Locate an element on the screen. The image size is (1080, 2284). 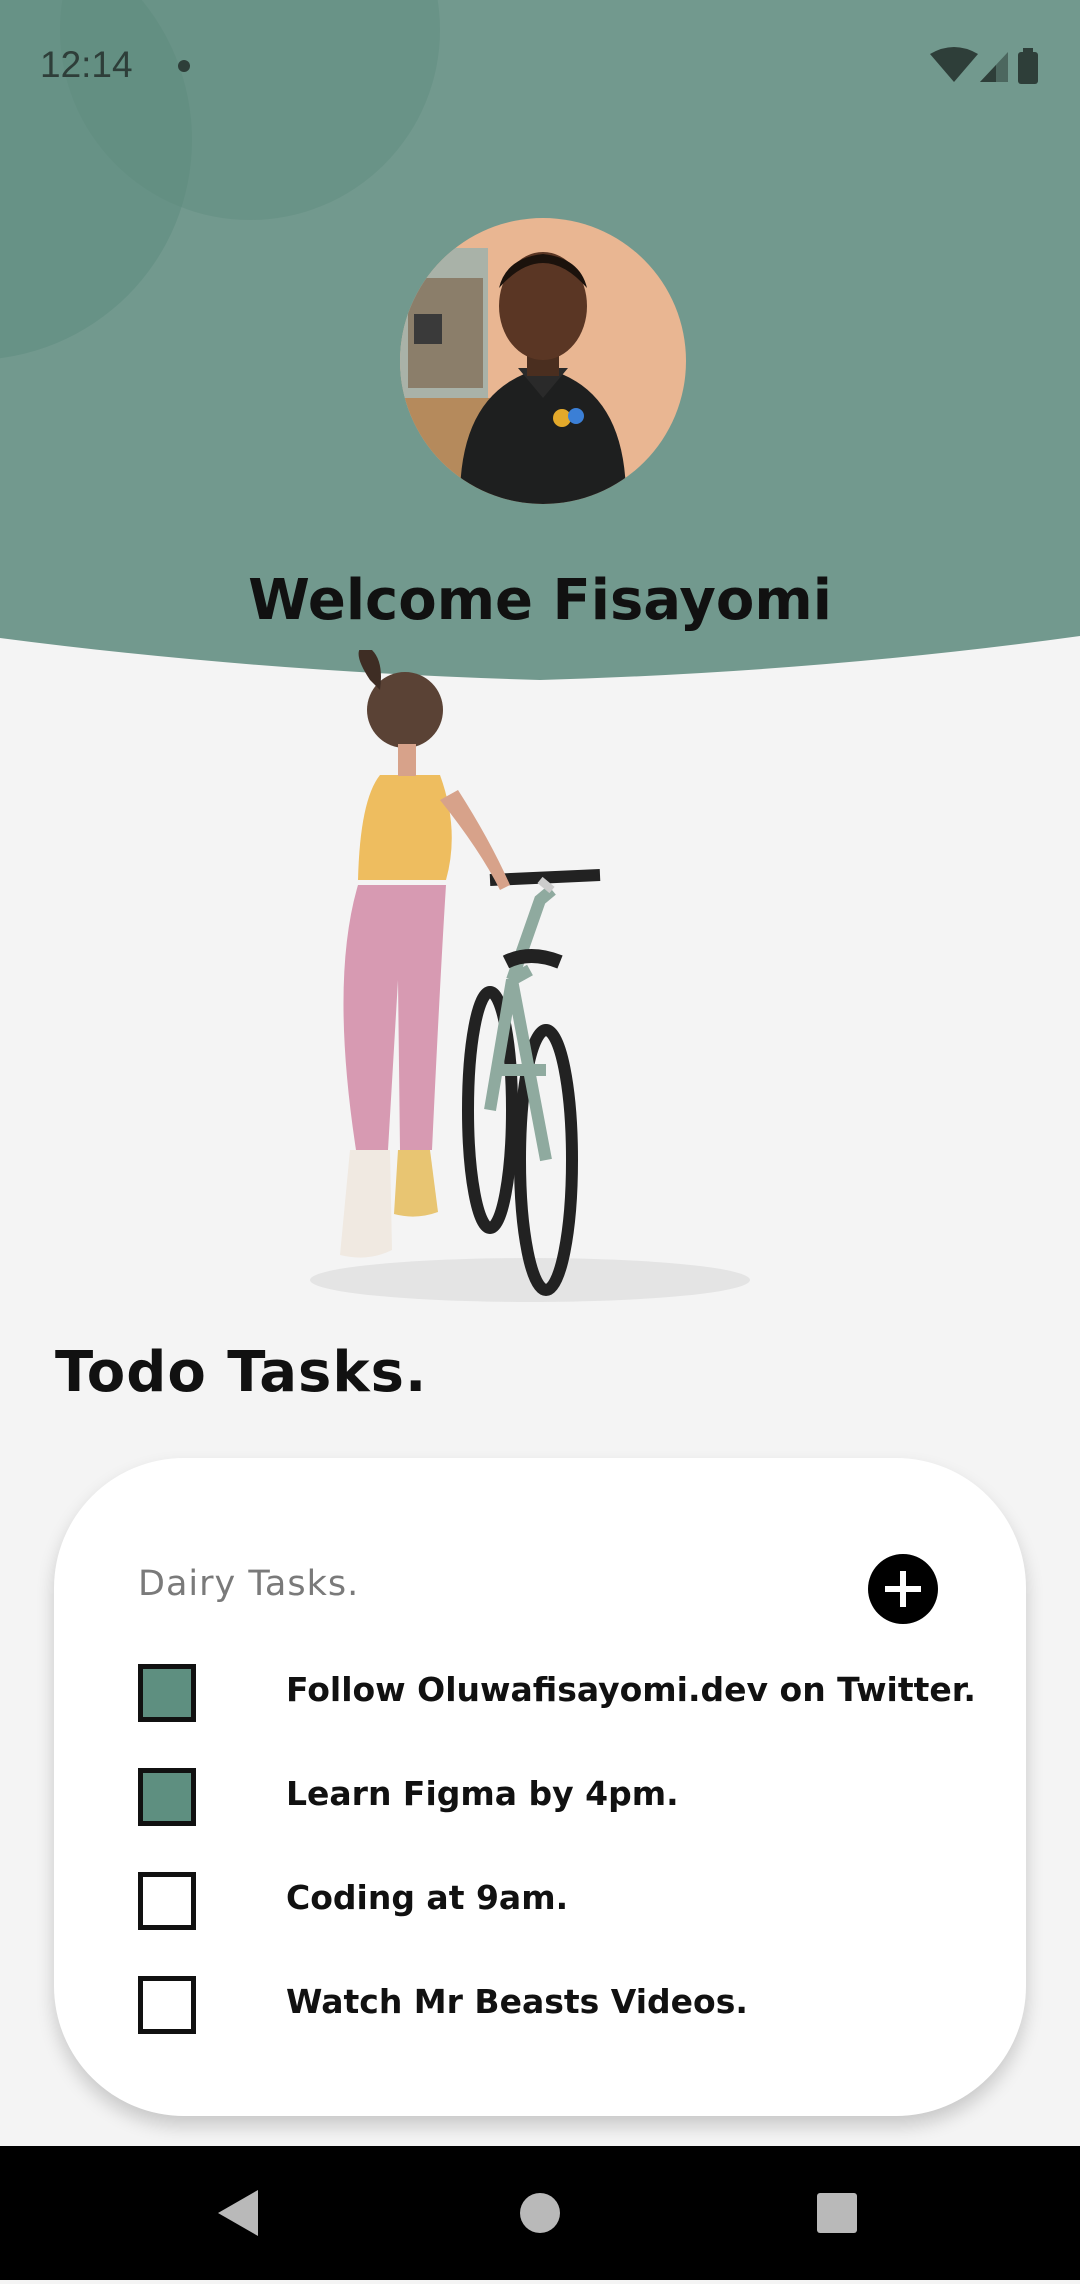
signal-icon is located at coordinates (994, 67).